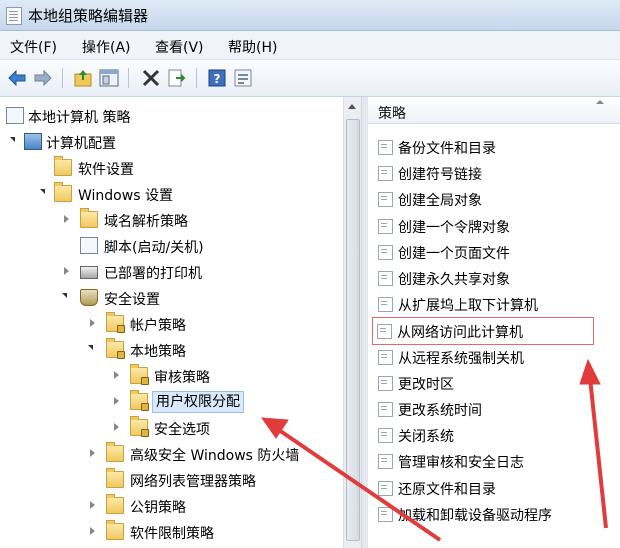 This screenshot has height=548, width=620. I want to click on properties-icon, so click(243, 78).